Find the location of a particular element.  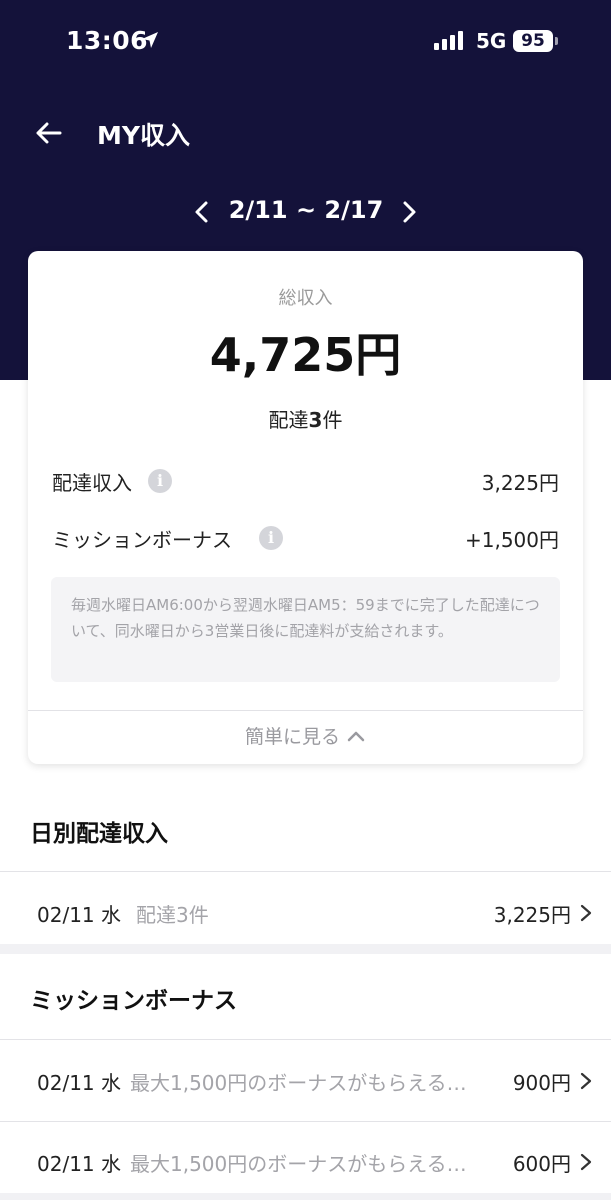

mission-bonus-value: +1,500円 is located at coordinates (511, 540).